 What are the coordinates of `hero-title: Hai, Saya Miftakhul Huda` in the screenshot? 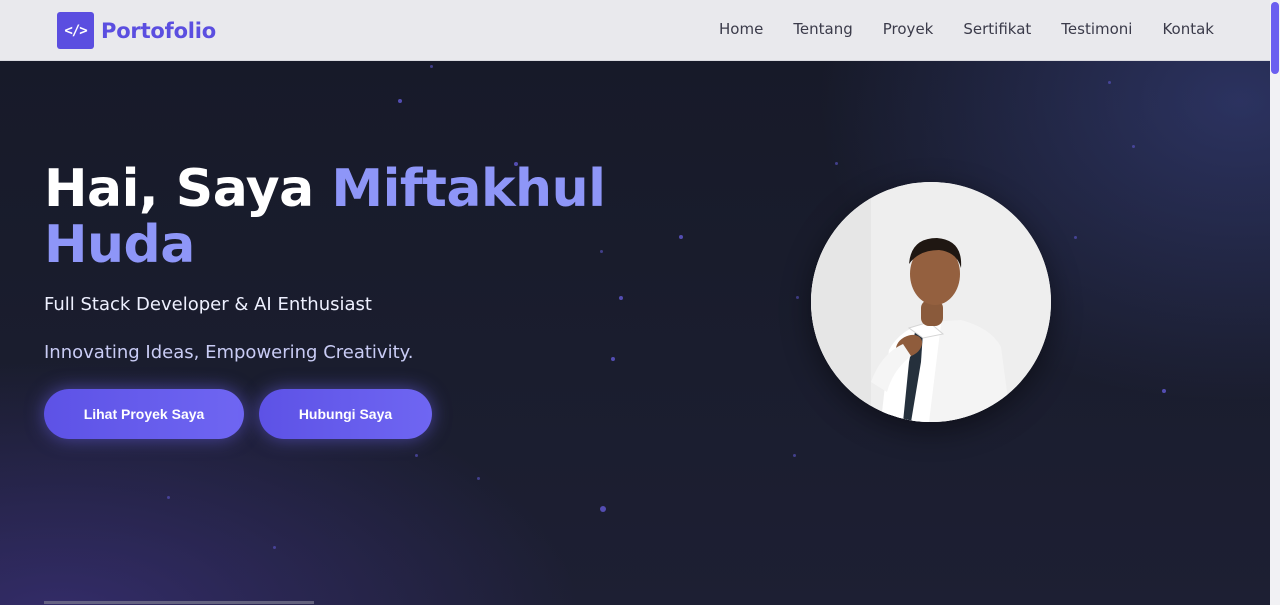 It's located at (364, 217).